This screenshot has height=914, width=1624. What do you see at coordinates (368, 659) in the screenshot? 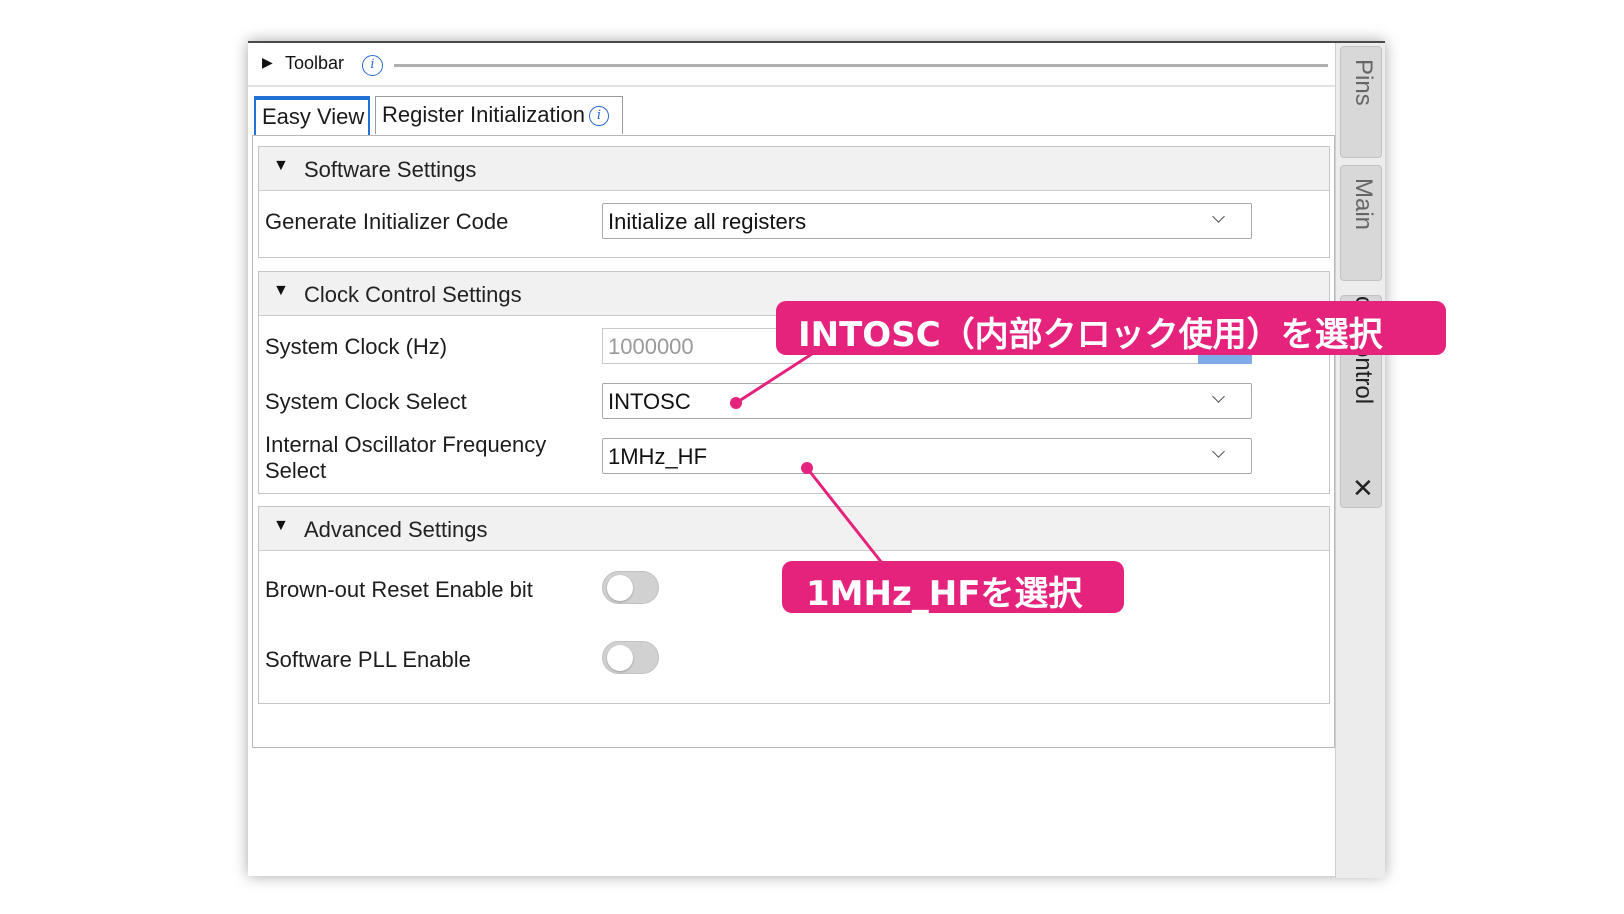
I see `software-pll-enable-label: Software PLL Enable` at bounding box center [368, 659].